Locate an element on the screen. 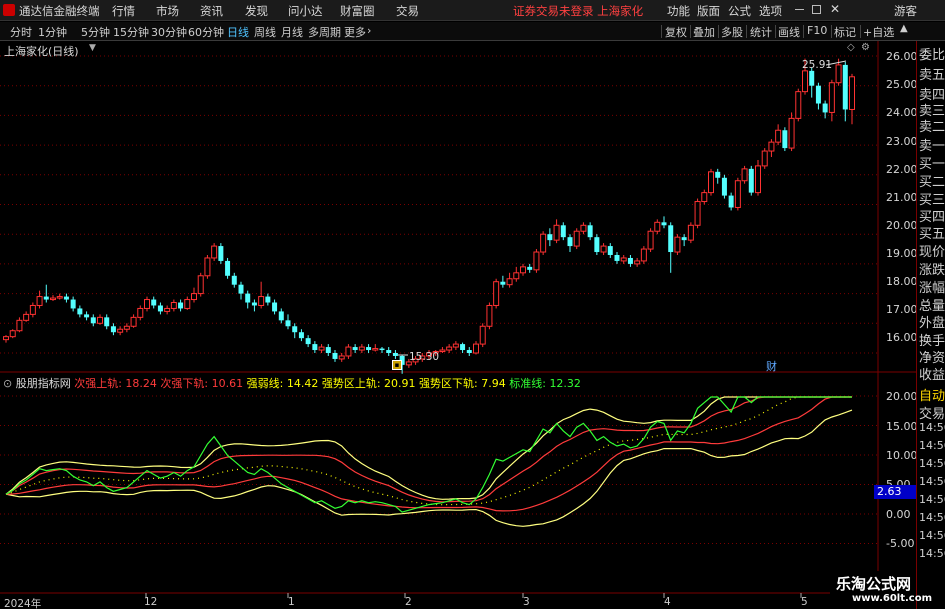 The height and width of the screenshot is (609, 945). menu-item-discover: 发现 is located at coordinates (256, 11).